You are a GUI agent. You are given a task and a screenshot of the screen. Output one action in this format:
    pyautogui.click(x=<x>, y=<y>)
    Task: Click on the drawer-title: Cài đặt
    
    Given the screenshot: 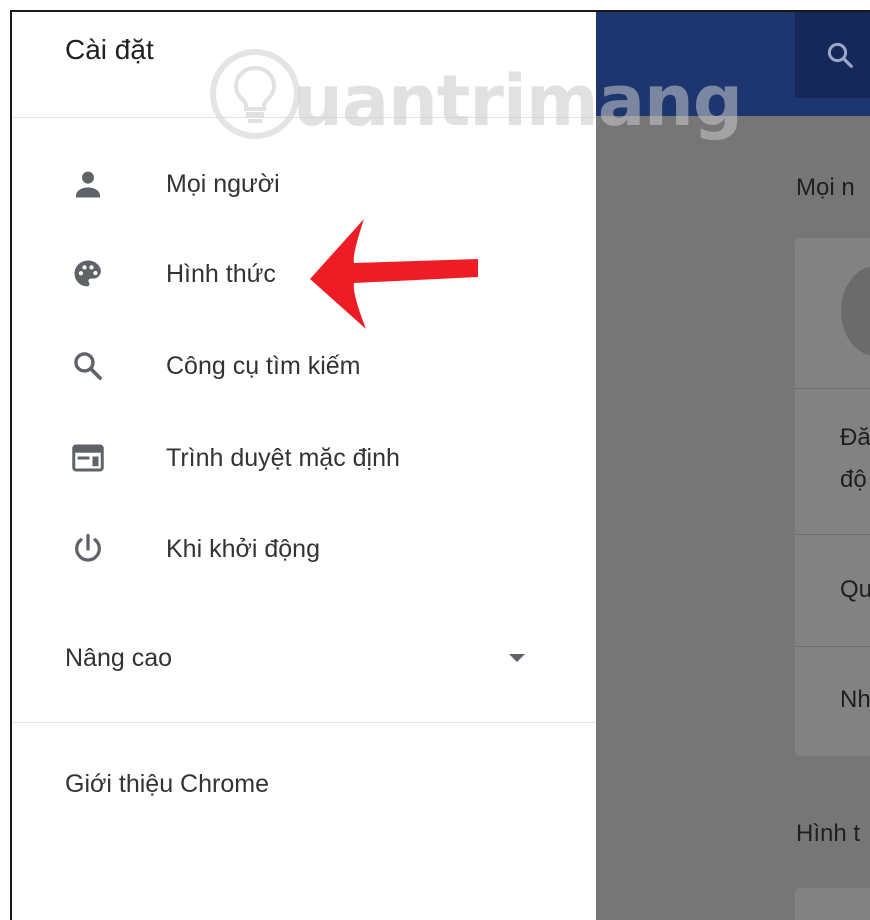 What is the action you would take?
    pyautogui.click(x=109, y=49)
    